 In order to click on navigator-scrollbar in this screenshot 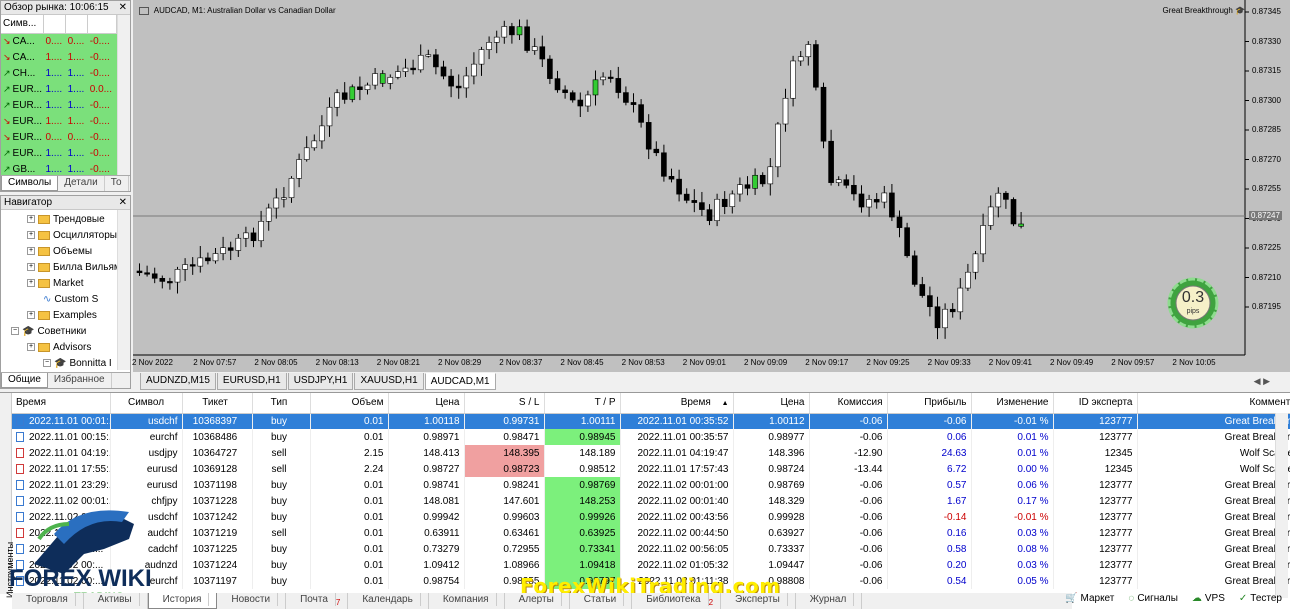, I will do `click(123, 290)`.